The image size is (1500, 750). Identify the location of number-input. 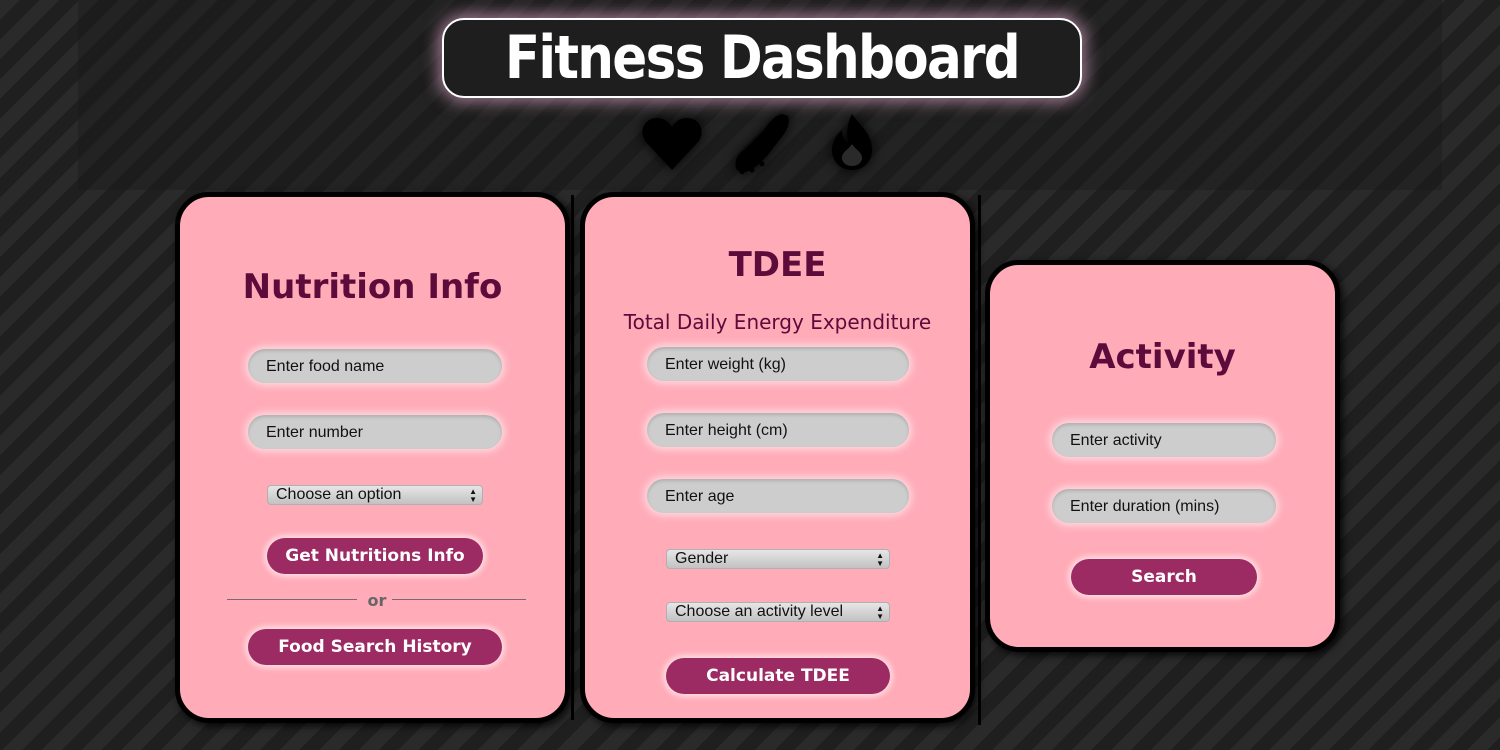
(375, 432).